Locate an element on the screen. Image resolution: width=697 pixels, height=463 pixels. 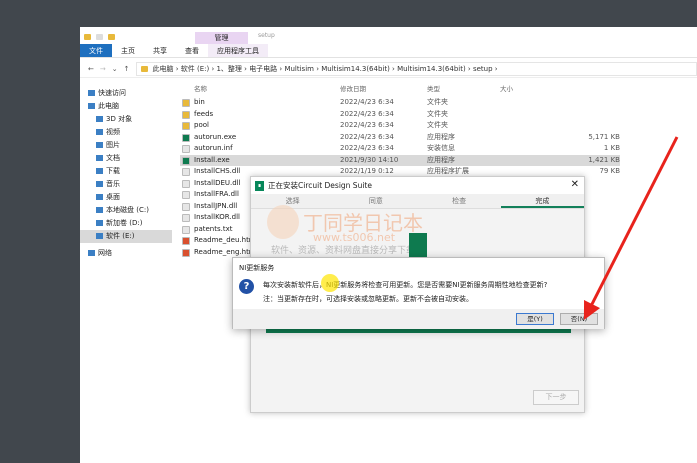
red-arrow-annotation is located at coordinates (631, 228).